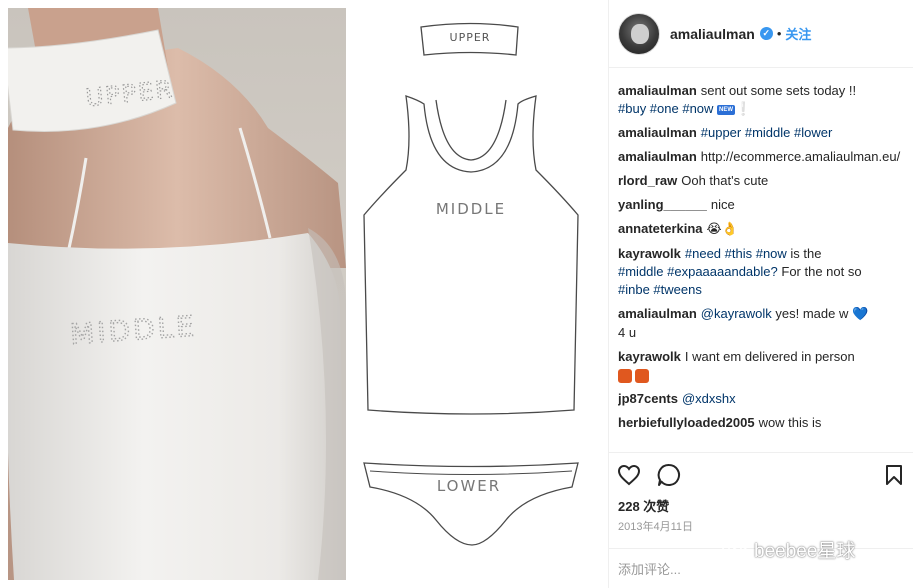 The image size is (913, 588). Describe the element at coordinates (648, 398) in the screenshot. I see `comment-username: jp87cents` at that location.